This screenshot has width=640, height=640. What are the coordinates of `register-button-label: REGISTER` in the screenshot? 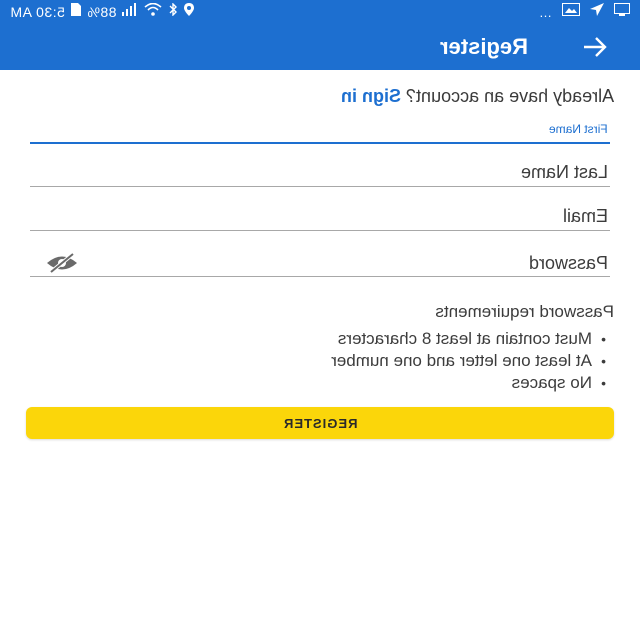 It's located at (320, 423).